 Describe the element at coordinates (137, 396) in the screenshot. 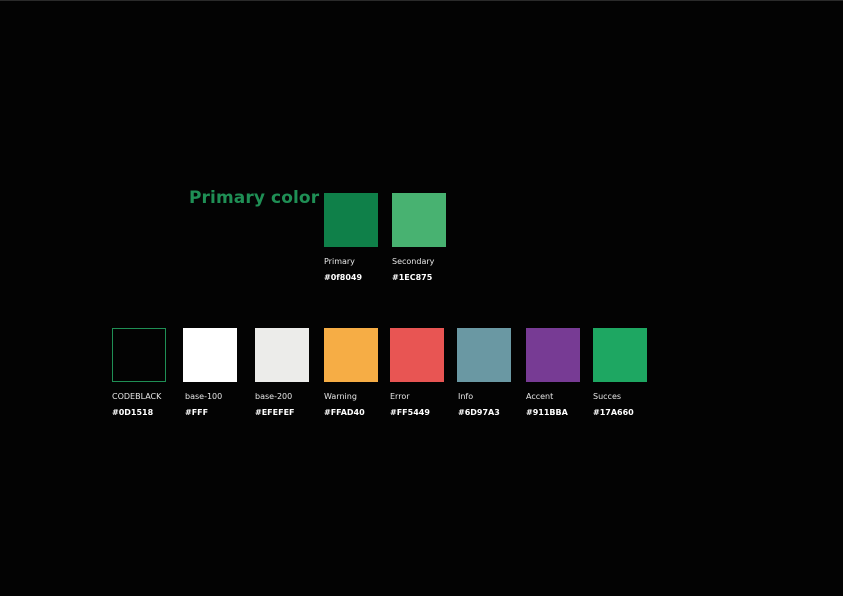

I see `swatch-name: CODEBLACK` at that location.